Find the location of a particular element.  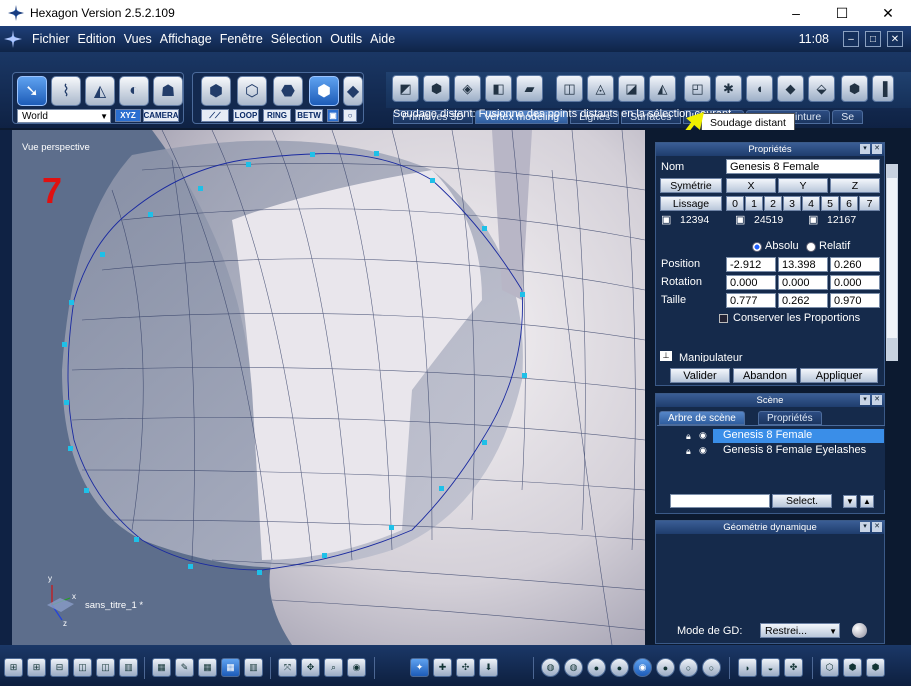

maximize-button: ☐ is located at coordinates (842, 13).